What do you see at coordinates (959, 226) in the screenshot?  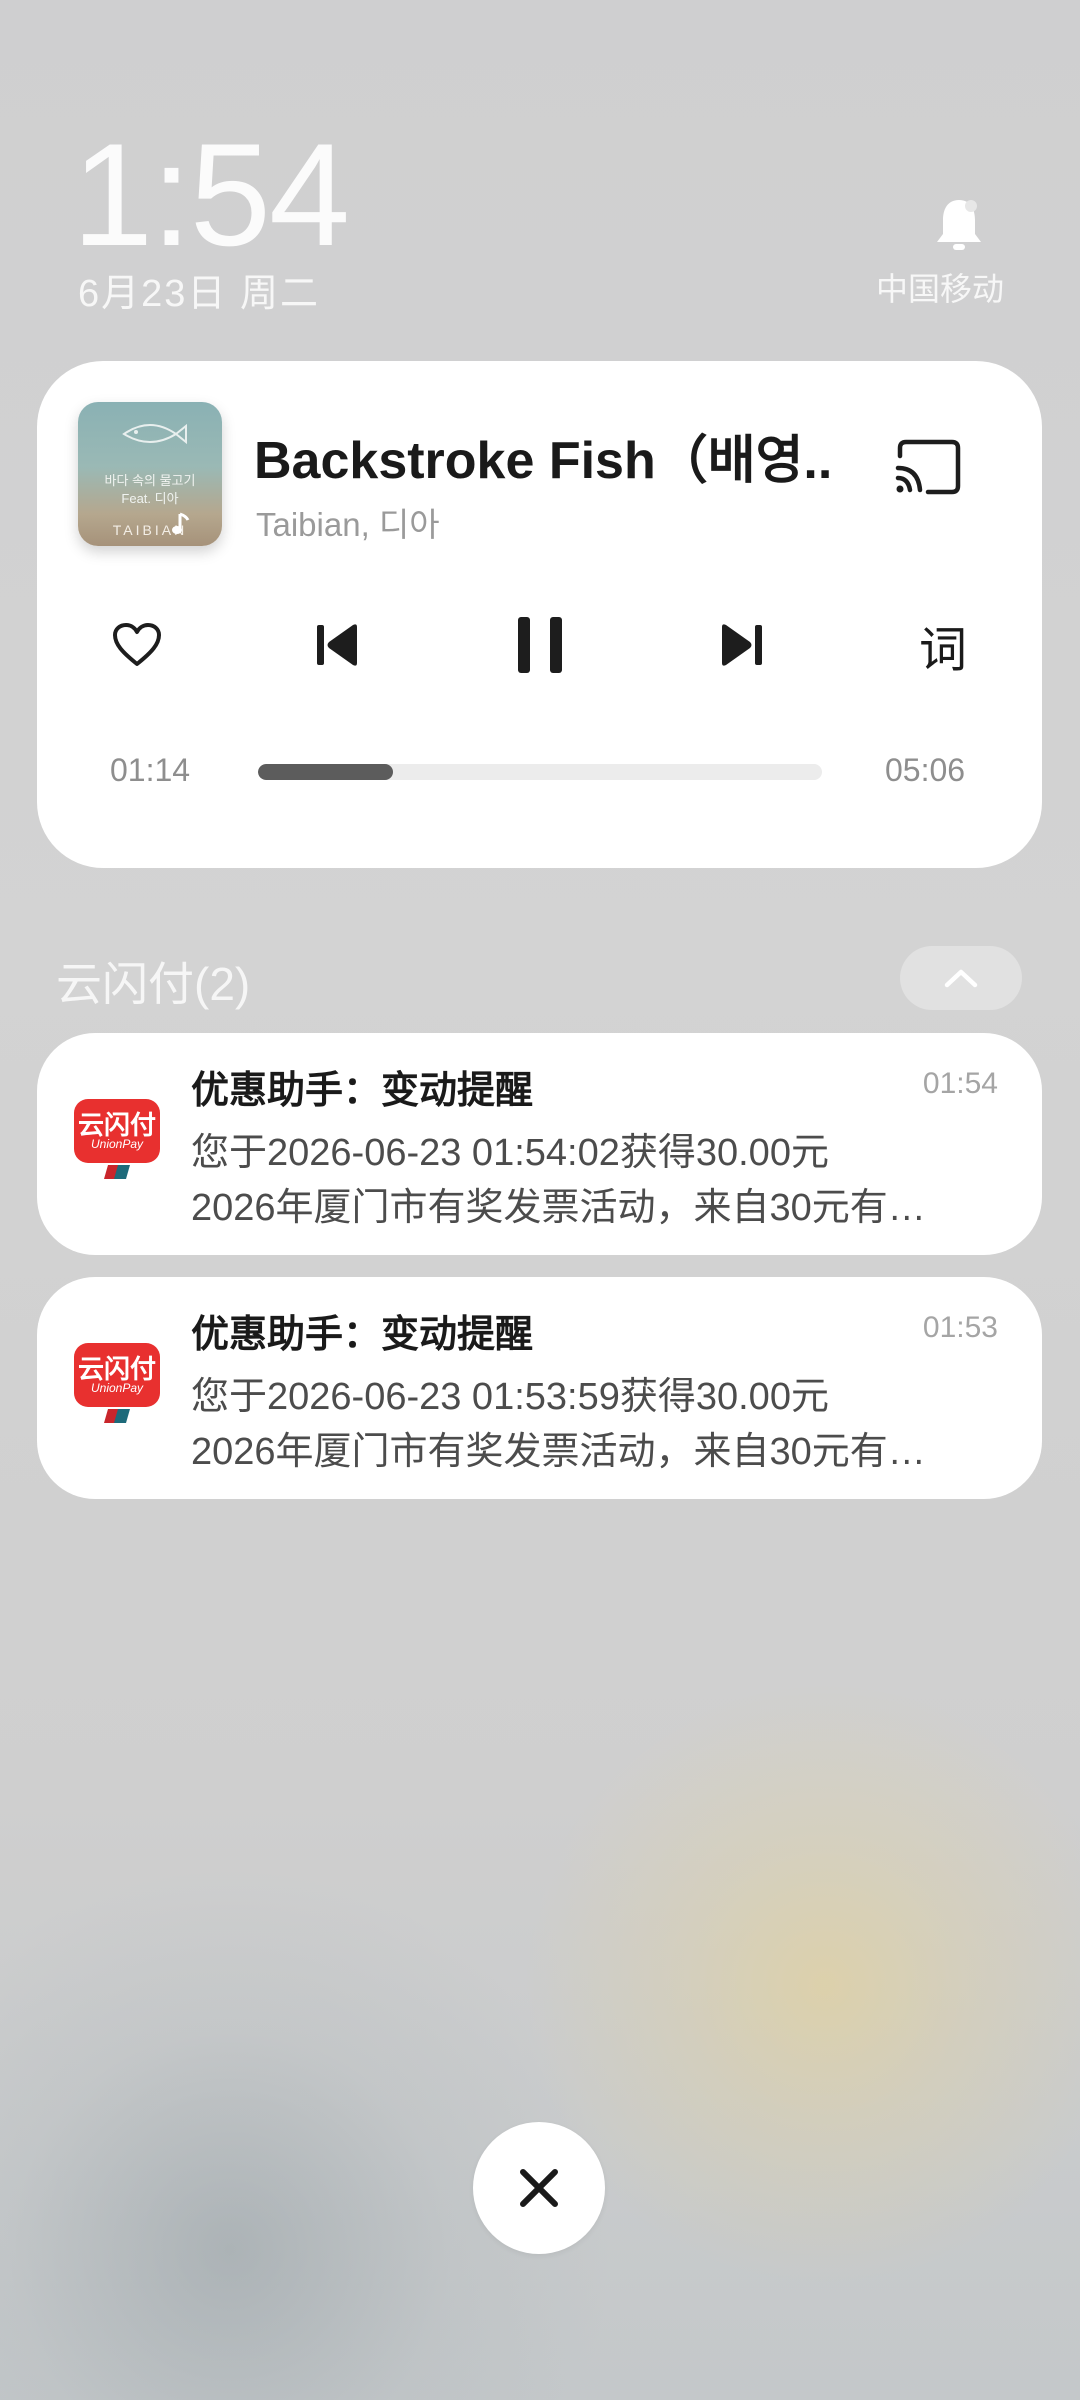 I see `bell-icon` at bounding box center [959, 226].